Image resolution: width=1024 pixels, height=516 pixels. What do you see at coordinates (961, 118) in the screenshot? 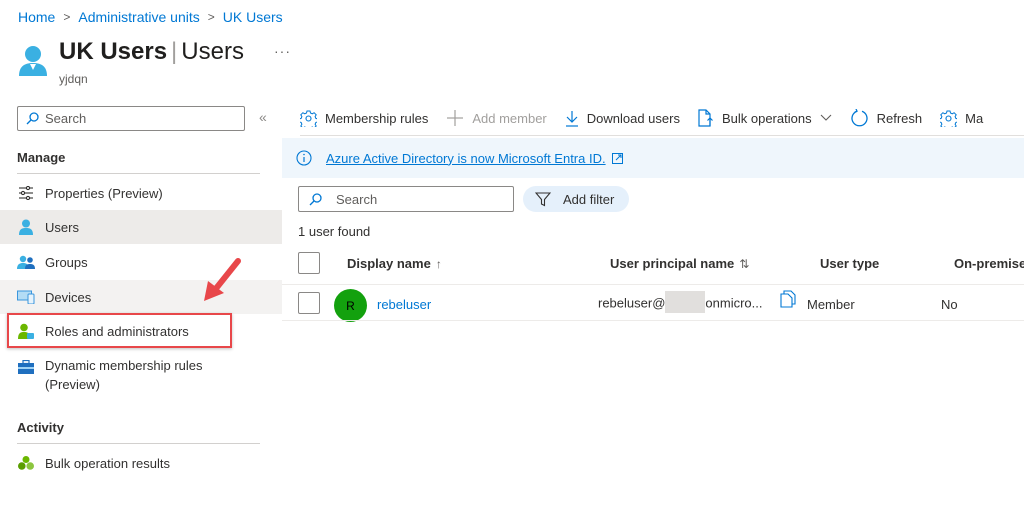
I see `manage-view-button: Ma` at bounding box center [961, 118].